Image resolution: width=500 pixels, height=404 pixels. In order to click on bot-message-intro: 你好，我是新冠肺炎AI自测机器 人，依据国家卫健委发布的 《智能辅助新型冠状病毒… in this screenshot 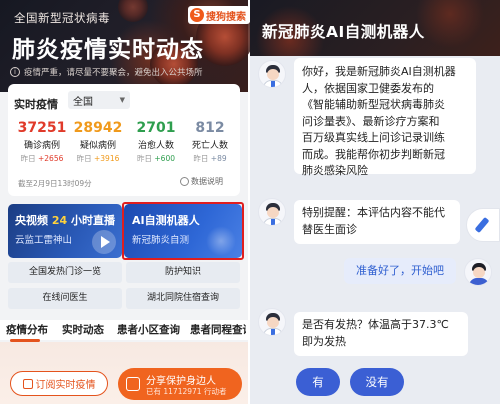, I will do `click(385, 117)`.